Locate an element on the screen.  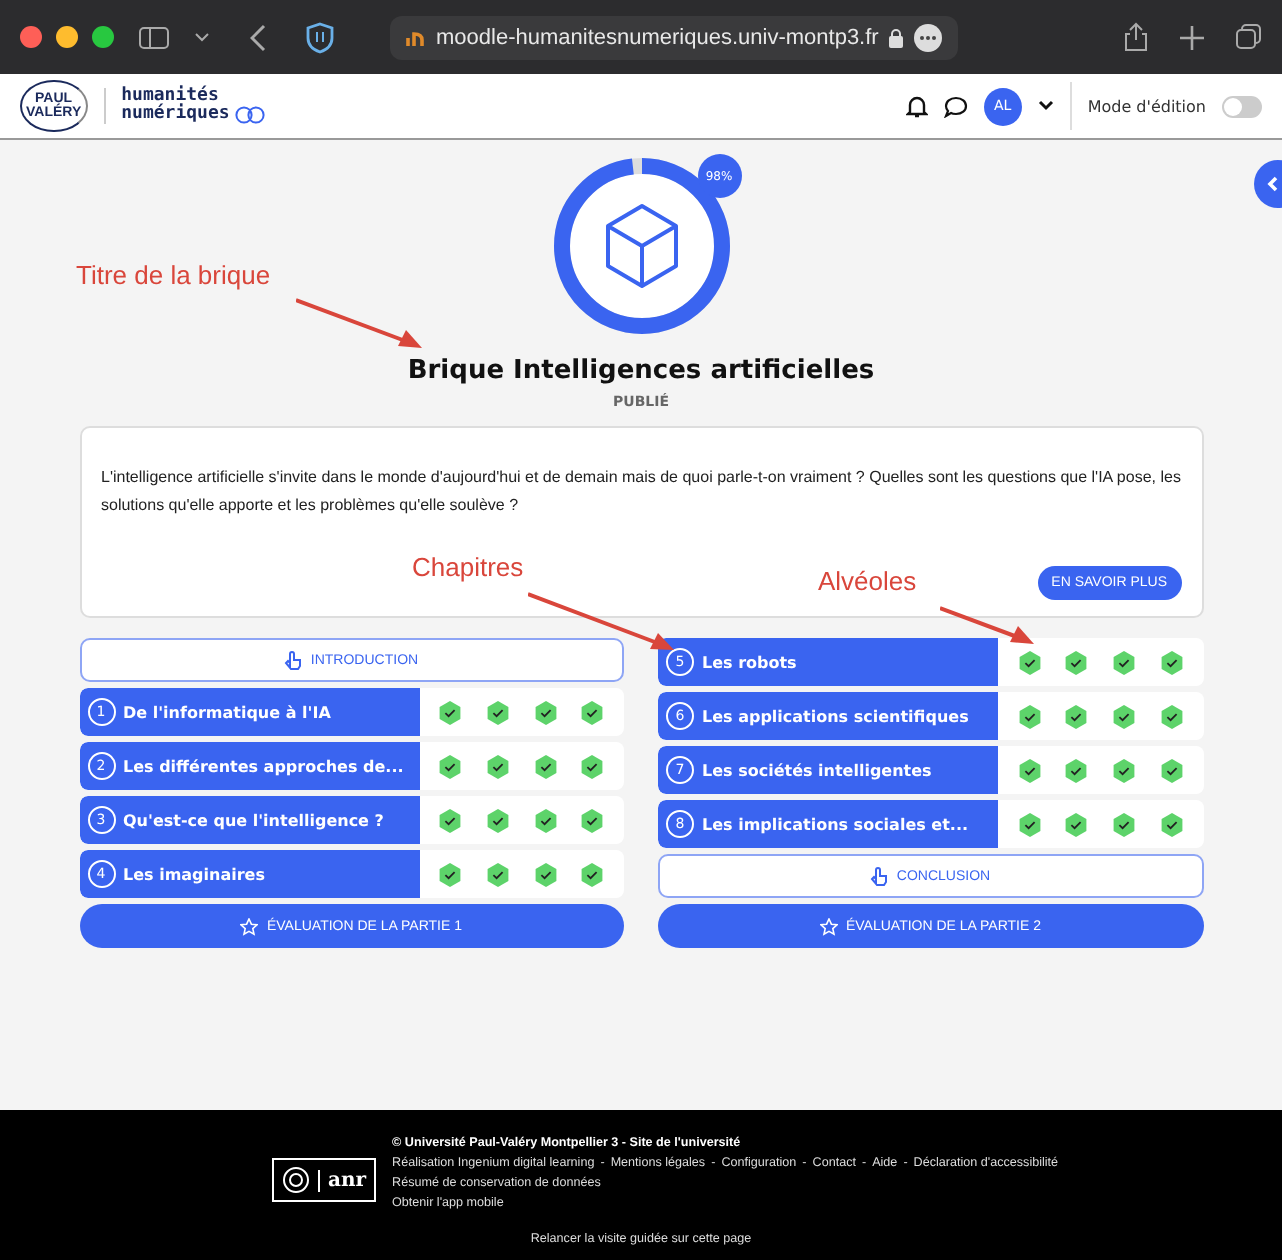
brick-title: Brique Intelligences artificielles is located at coordinates (641, 371).